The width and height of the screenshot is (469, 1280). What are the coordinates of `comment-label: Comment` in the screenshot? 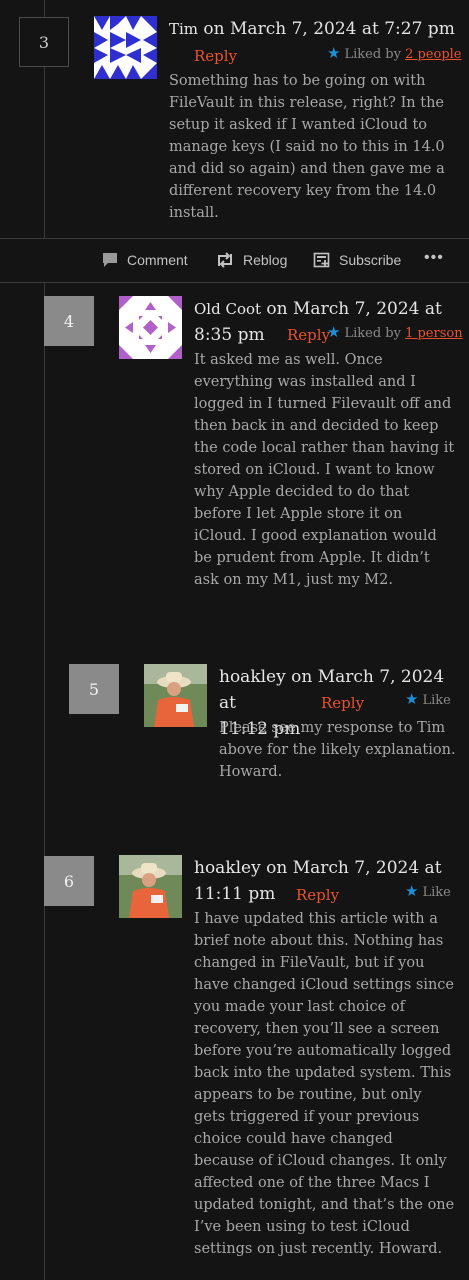 It's located at (157, 260).